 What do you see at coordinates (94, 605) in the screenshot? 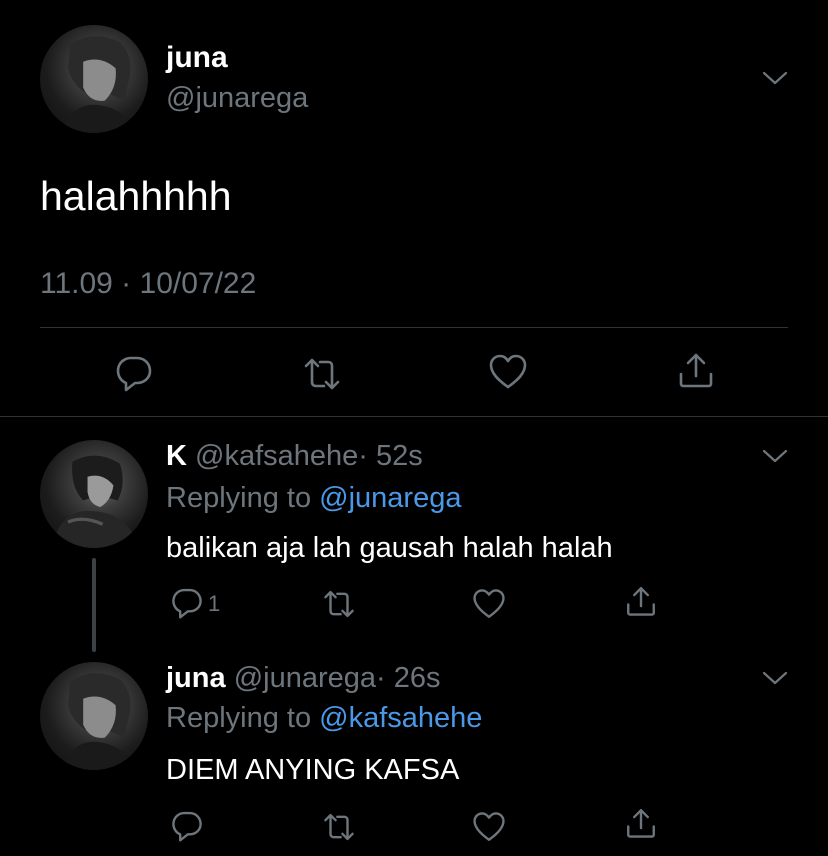
I see `thread-connector-line` at bounding box center [94, 605].